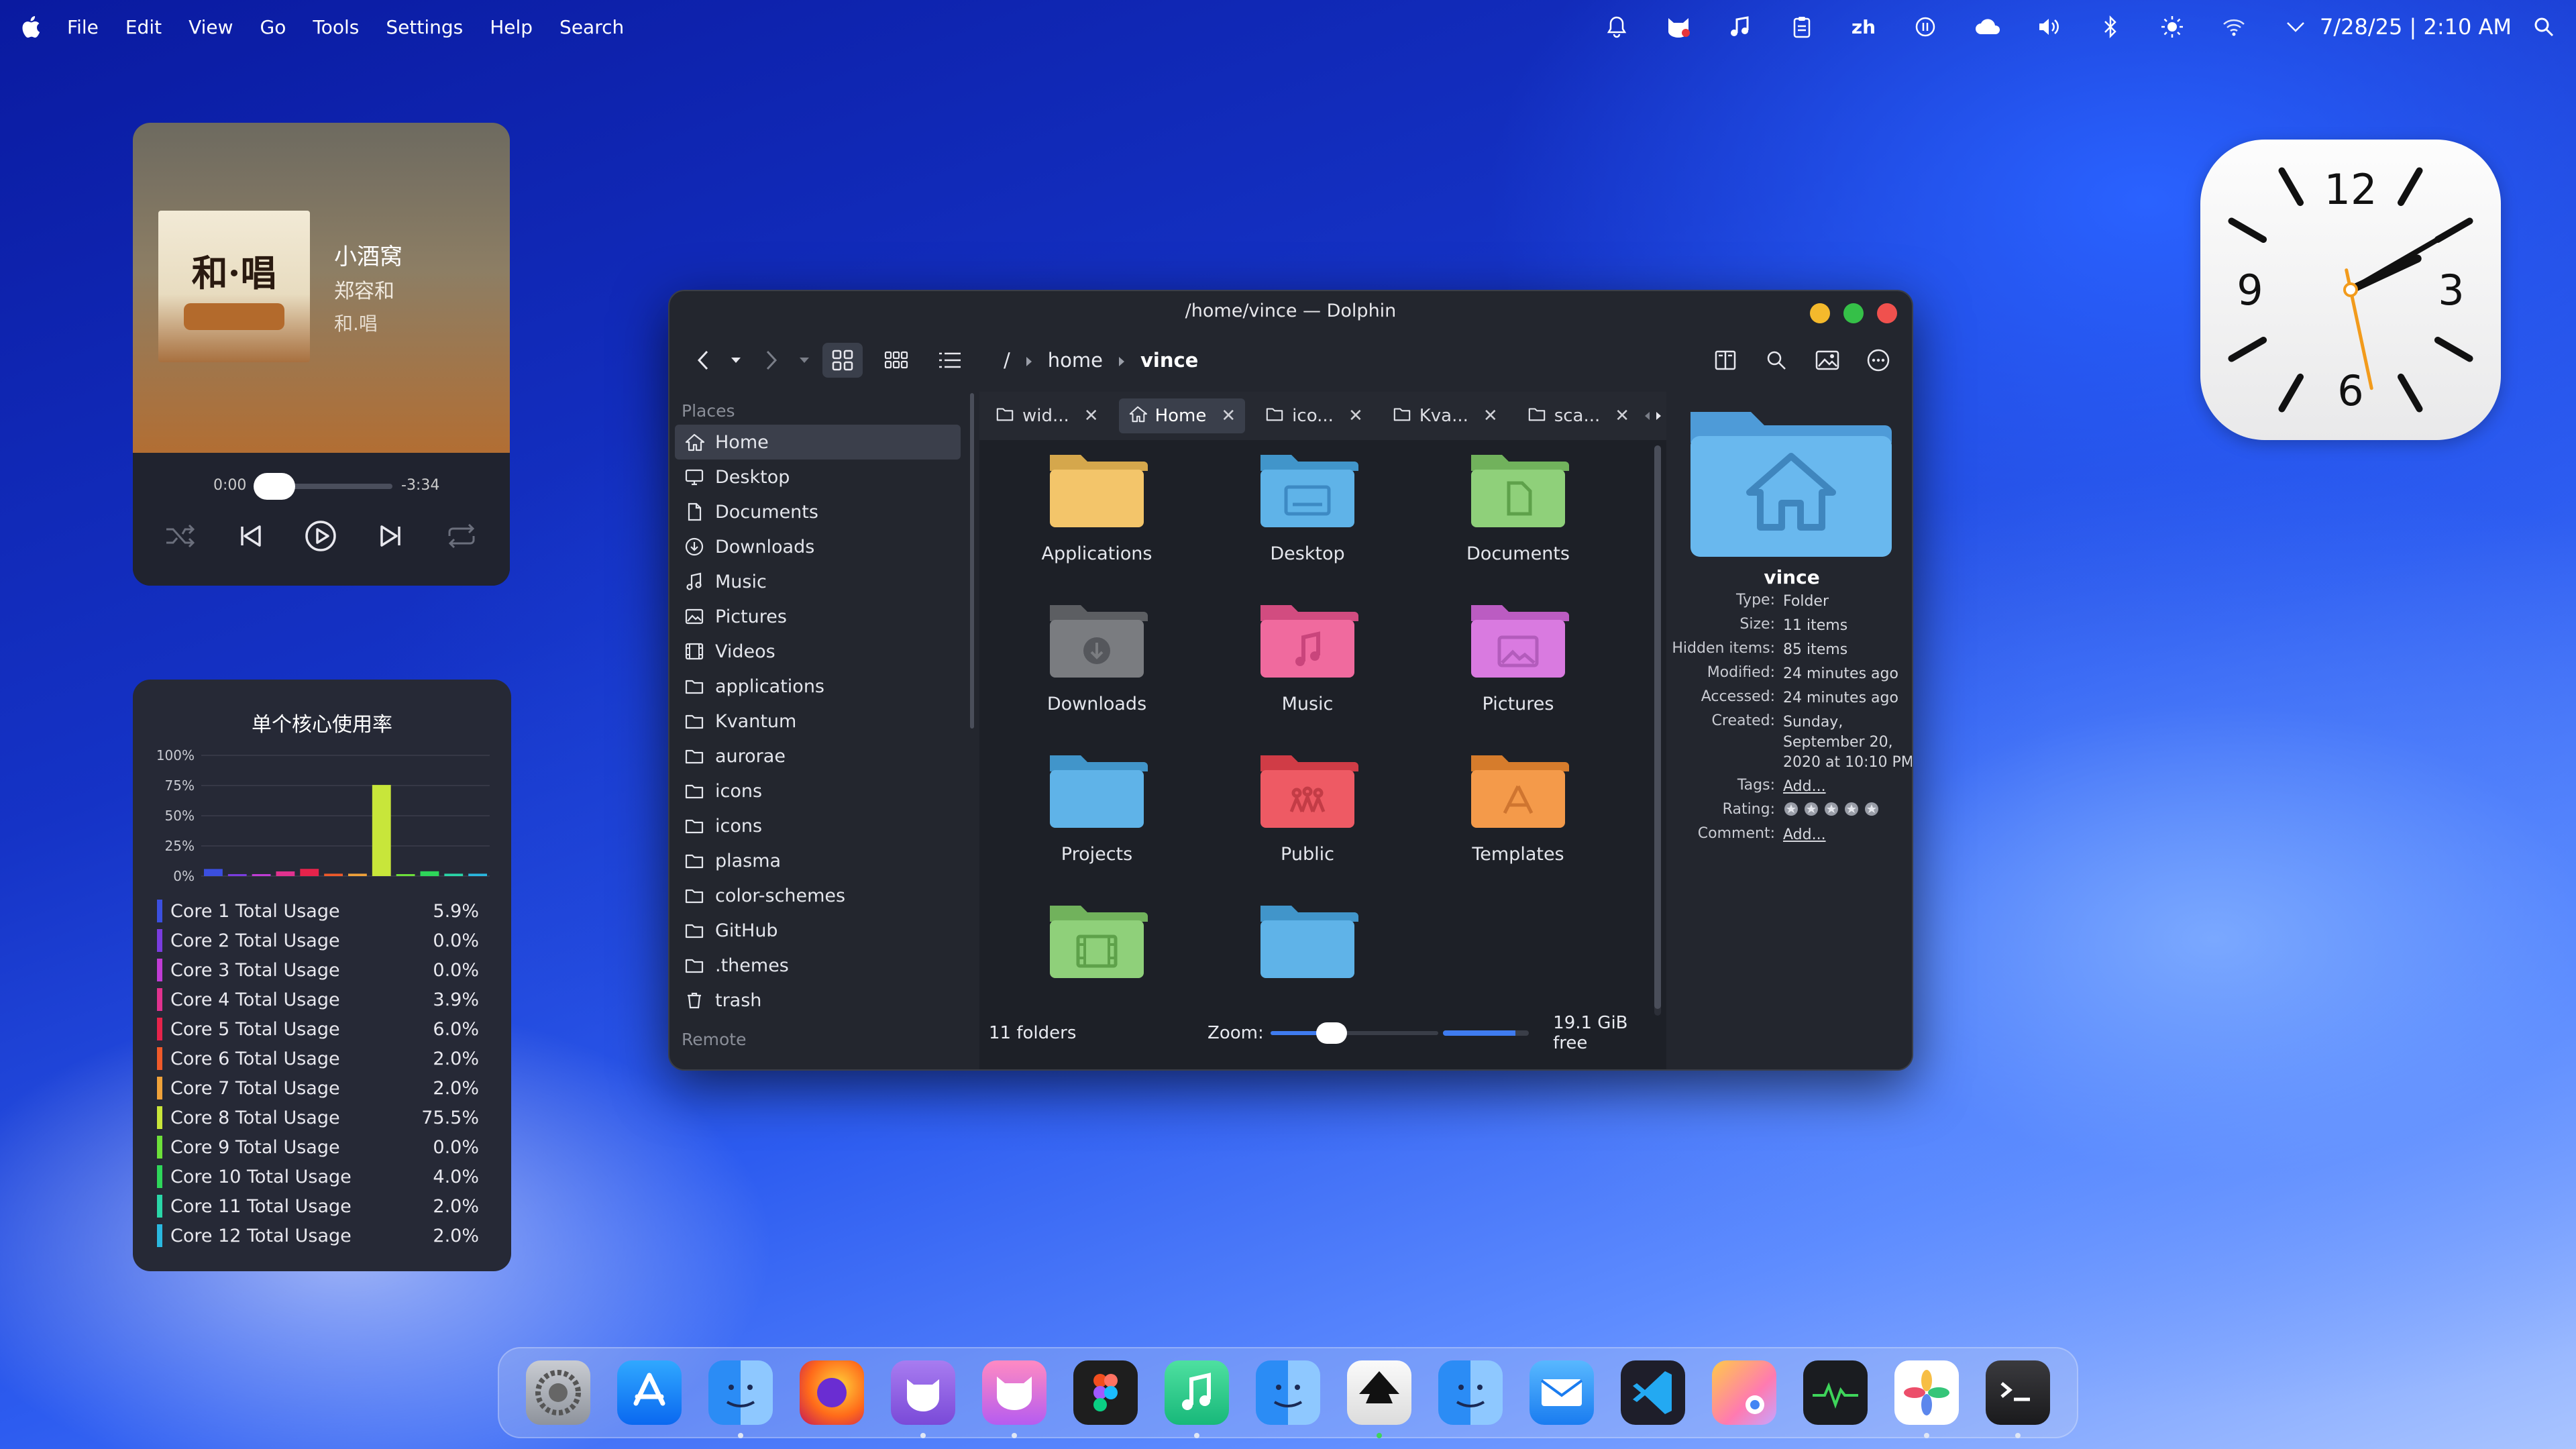  What do you see at coordinates (703, 360) in the screenshot?
I see `back-arrow-icon` at bounding box center [703, 360].